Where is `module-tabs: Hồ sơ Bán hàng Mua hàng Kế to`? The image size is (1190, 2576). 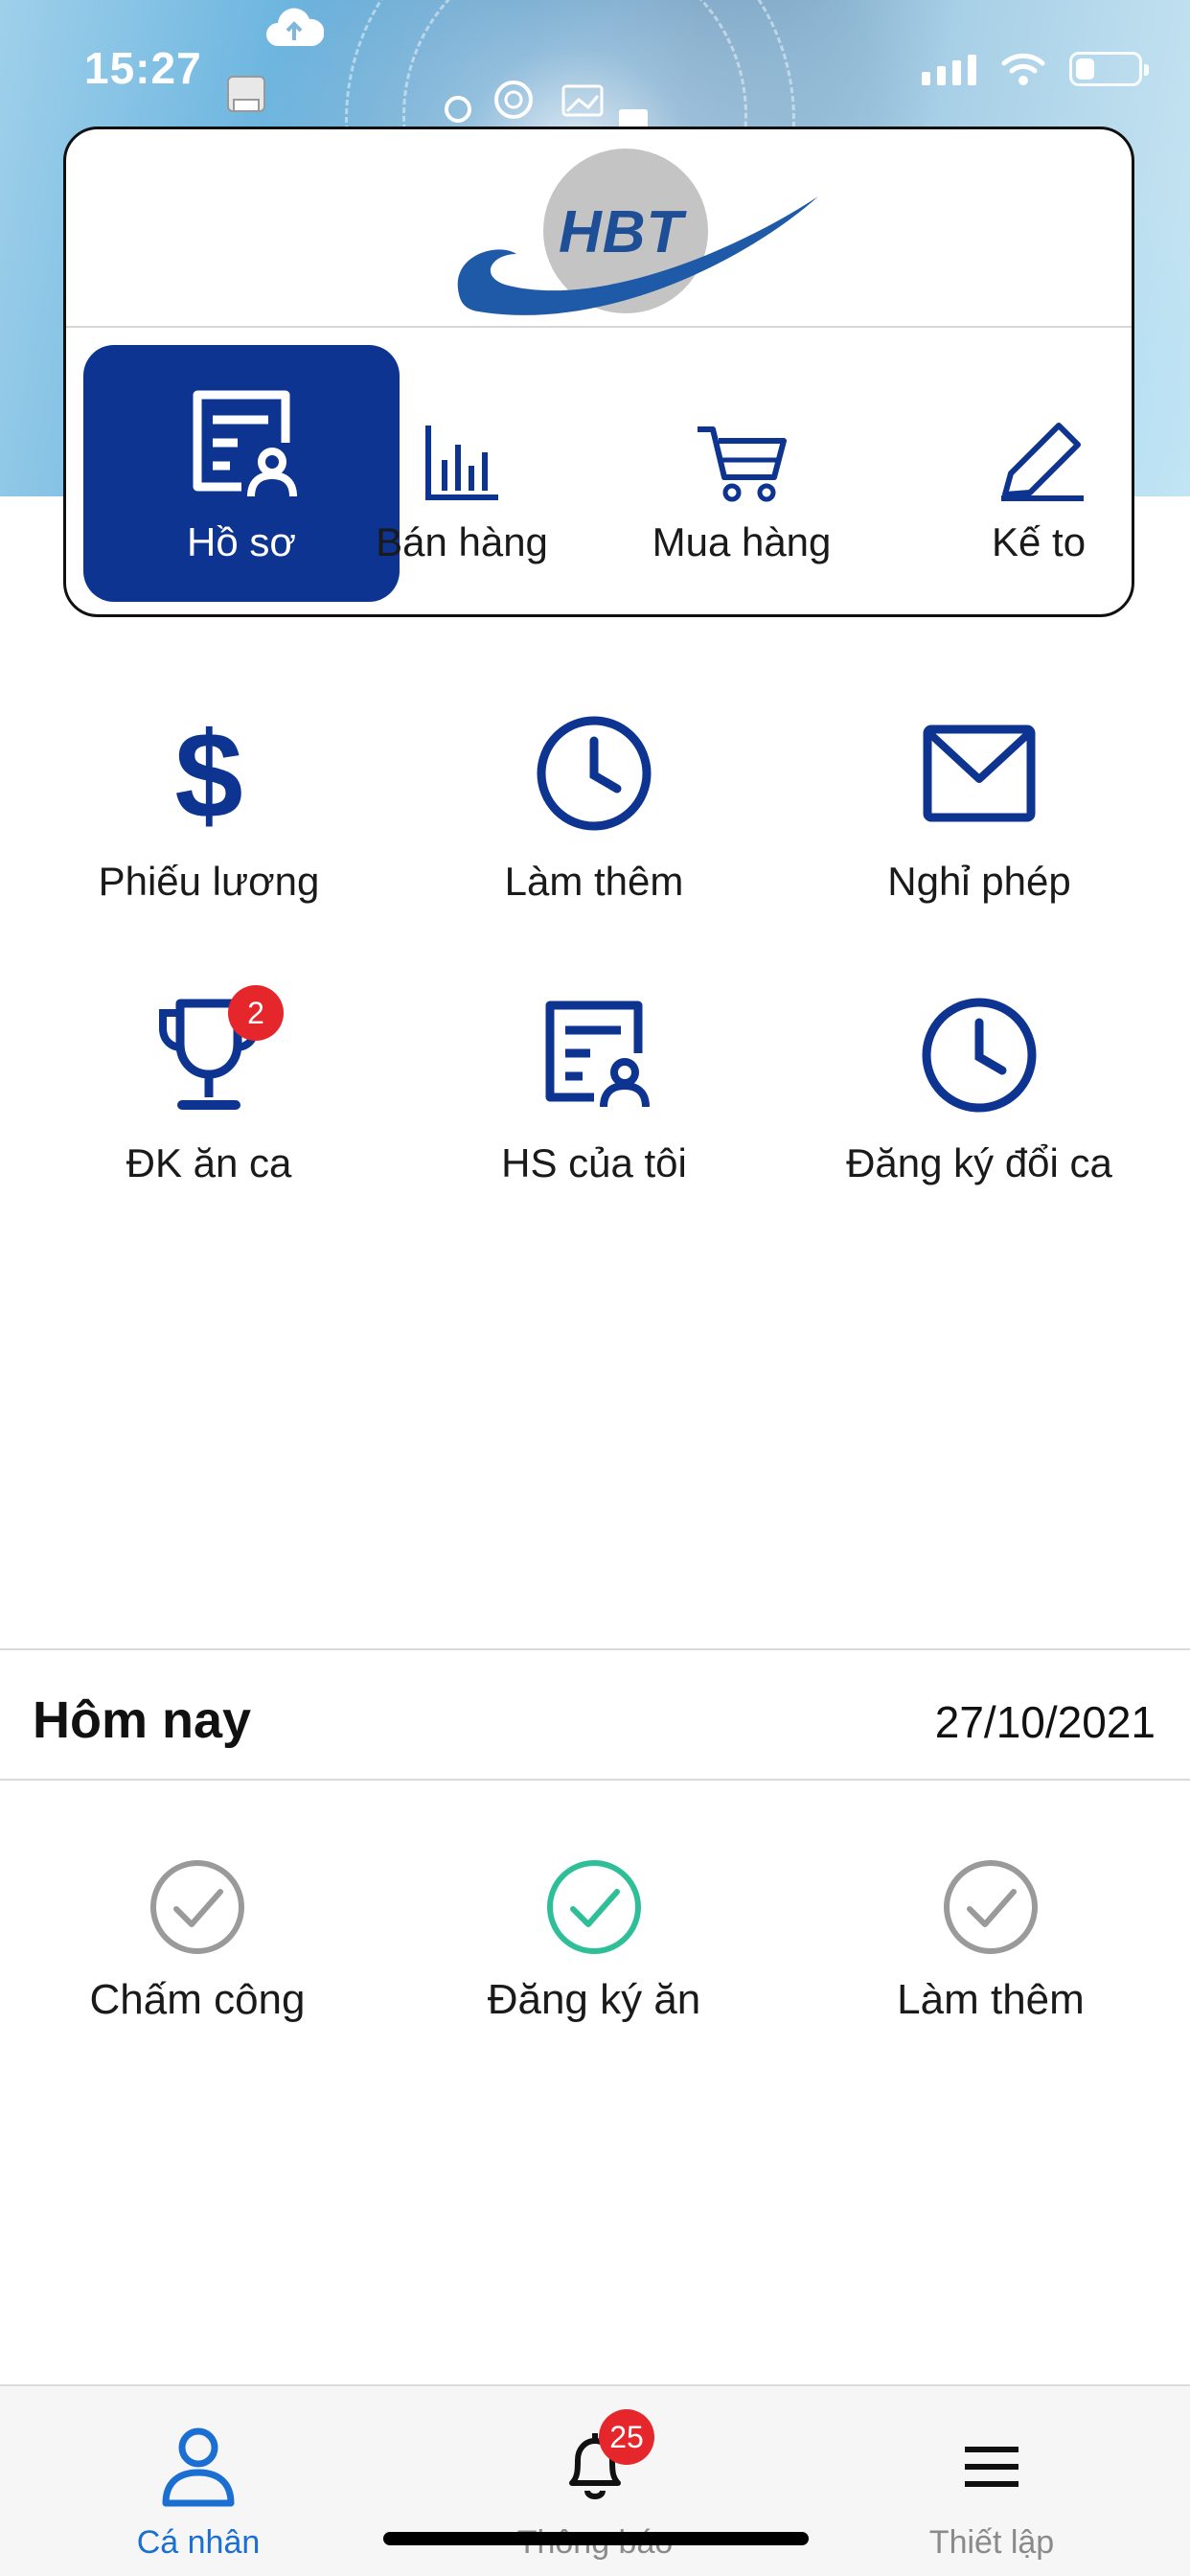
module-tabs: Hồ sơ Bán hàng Mua hàng Kế to is located at coordinates (599, 471).